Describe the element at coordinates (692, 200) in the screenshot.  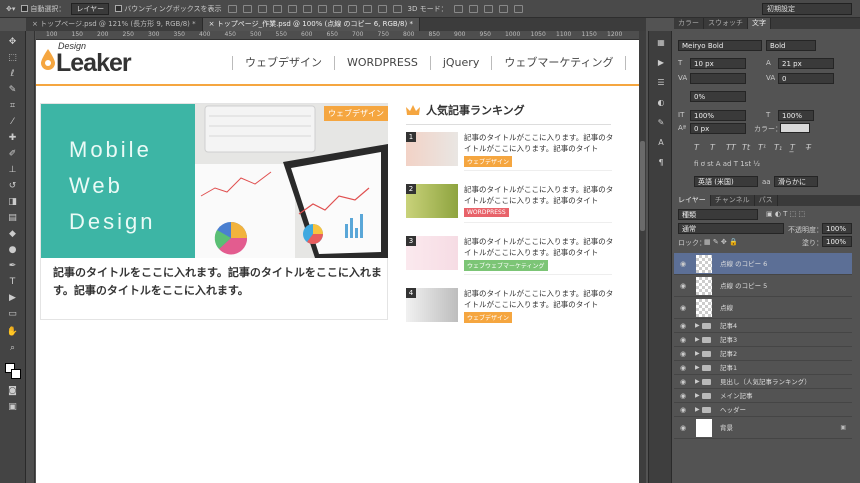
I see `tab-layers: レイヤー` at that location.